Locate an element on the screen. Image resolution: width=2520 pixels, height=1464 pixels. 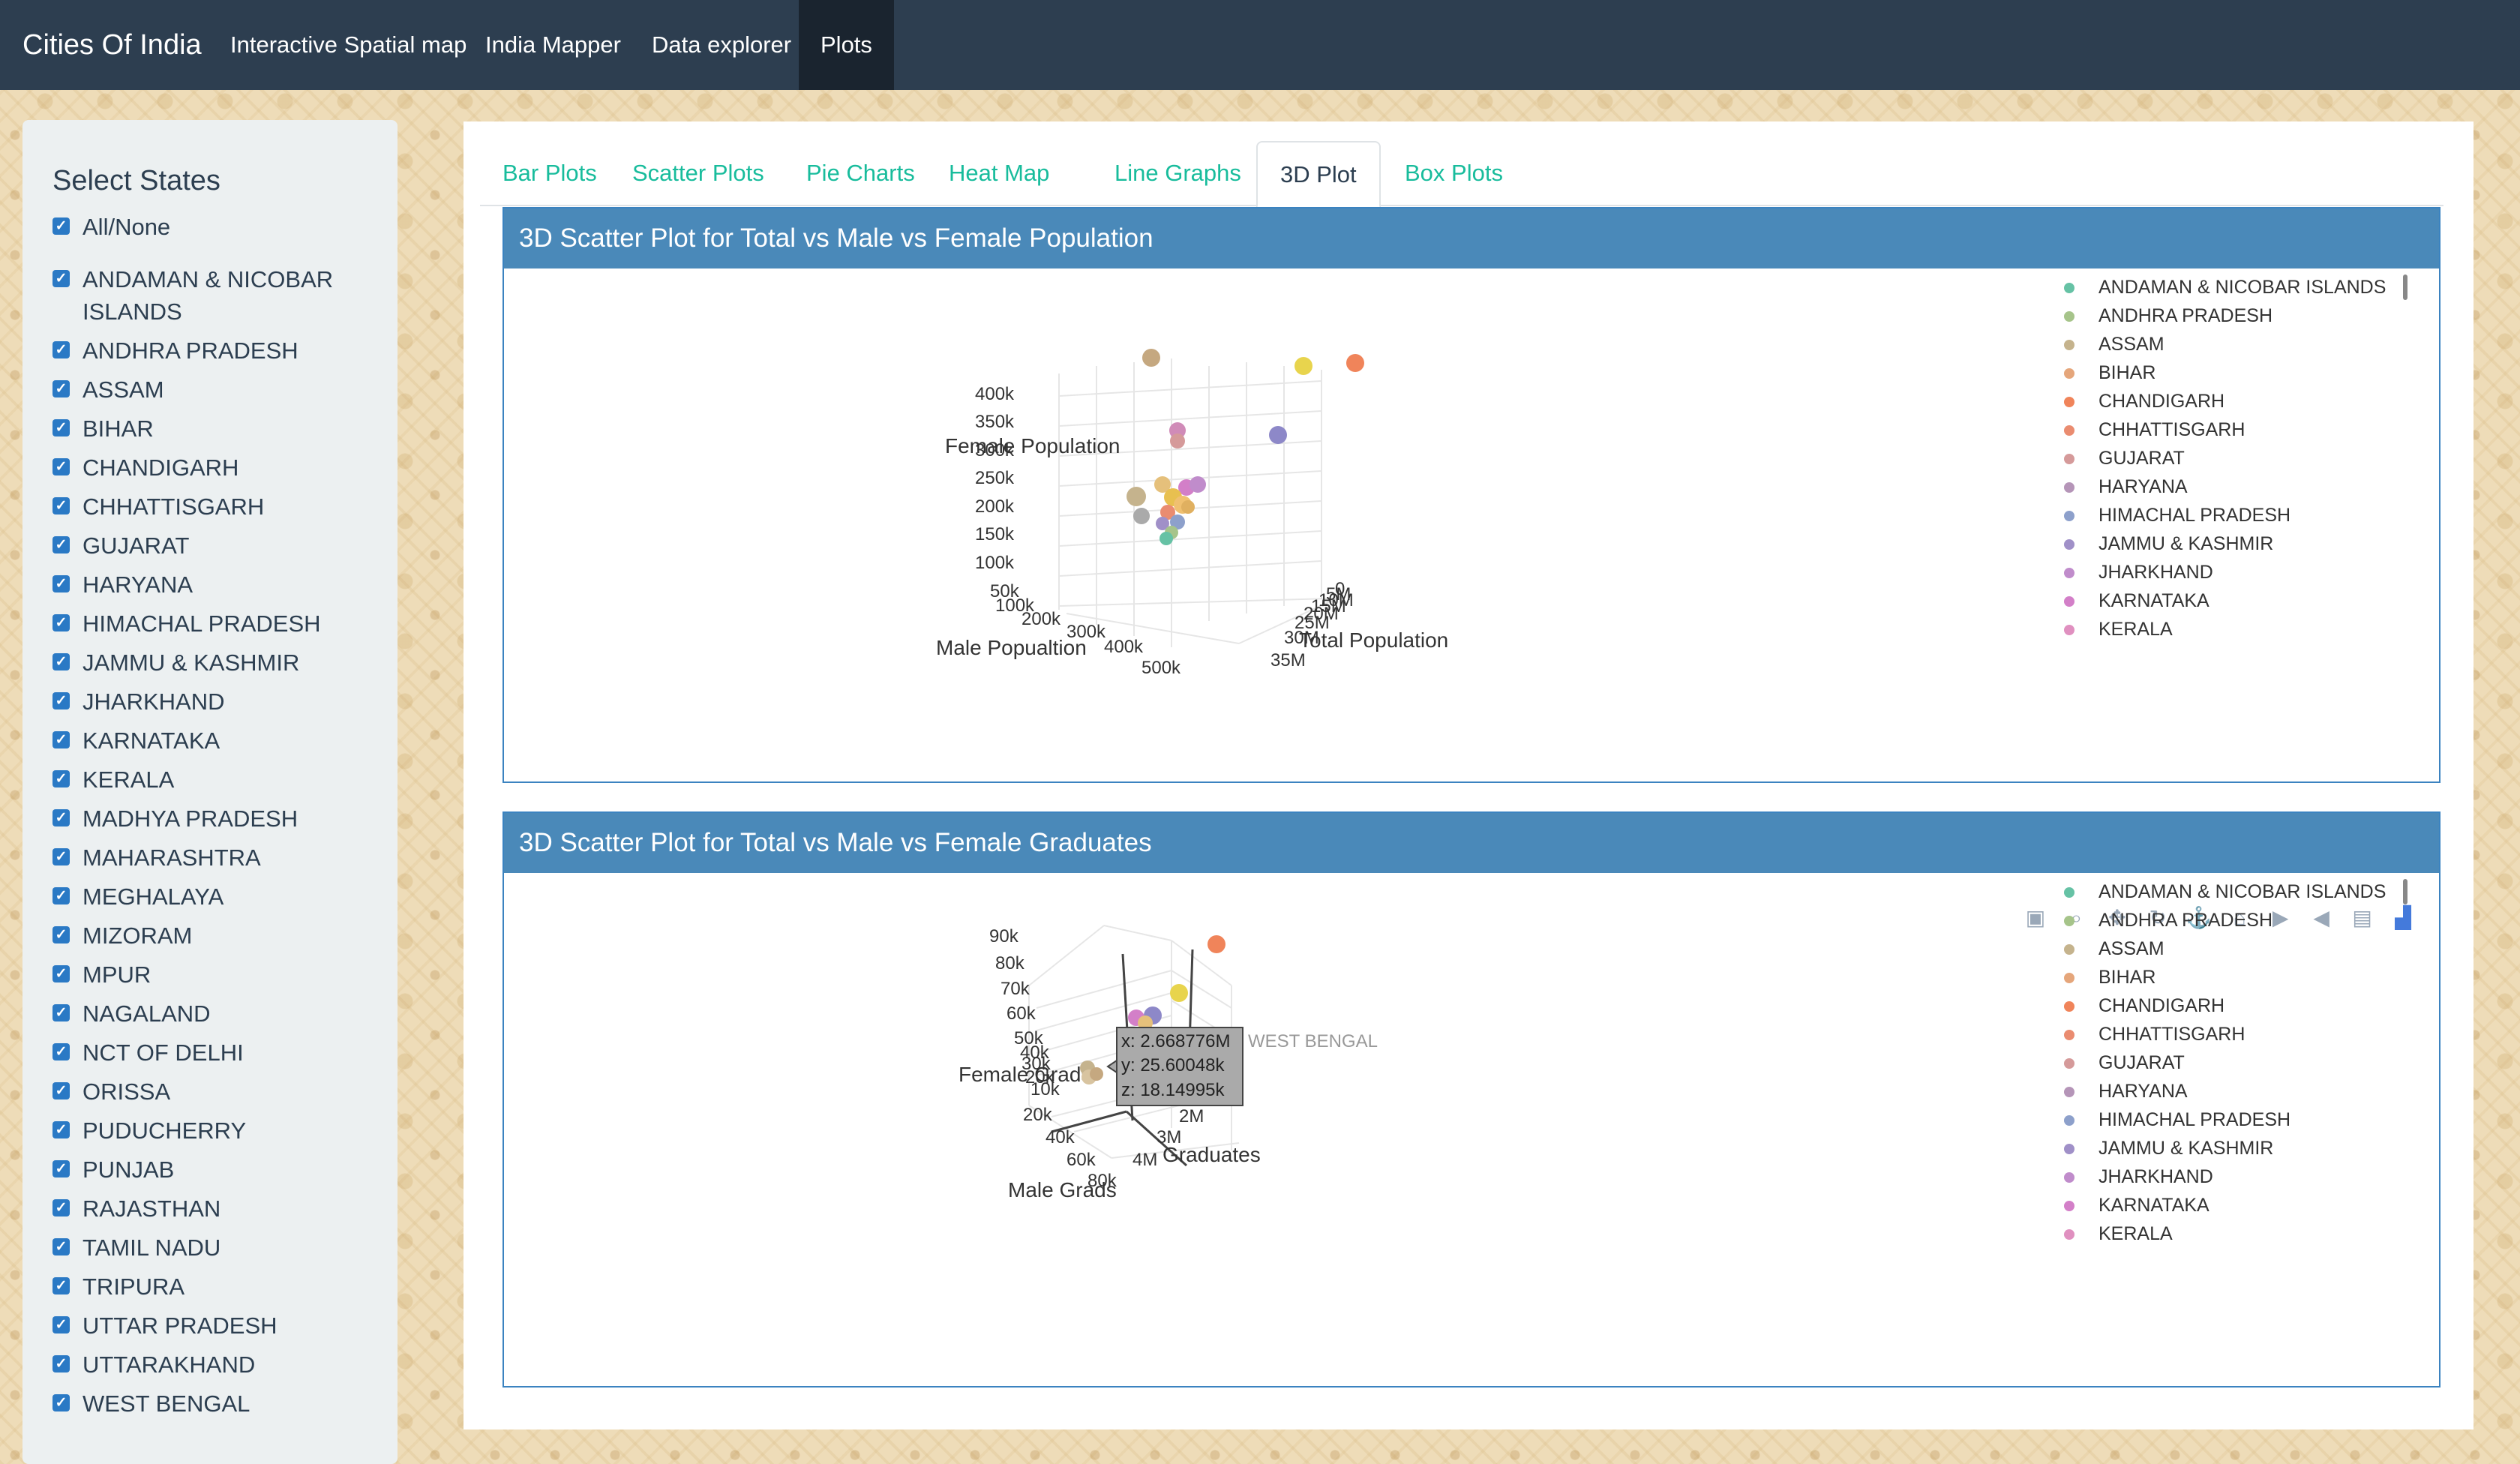
nav-india-mapper: India Mapper is located at coordinates (553, 45).